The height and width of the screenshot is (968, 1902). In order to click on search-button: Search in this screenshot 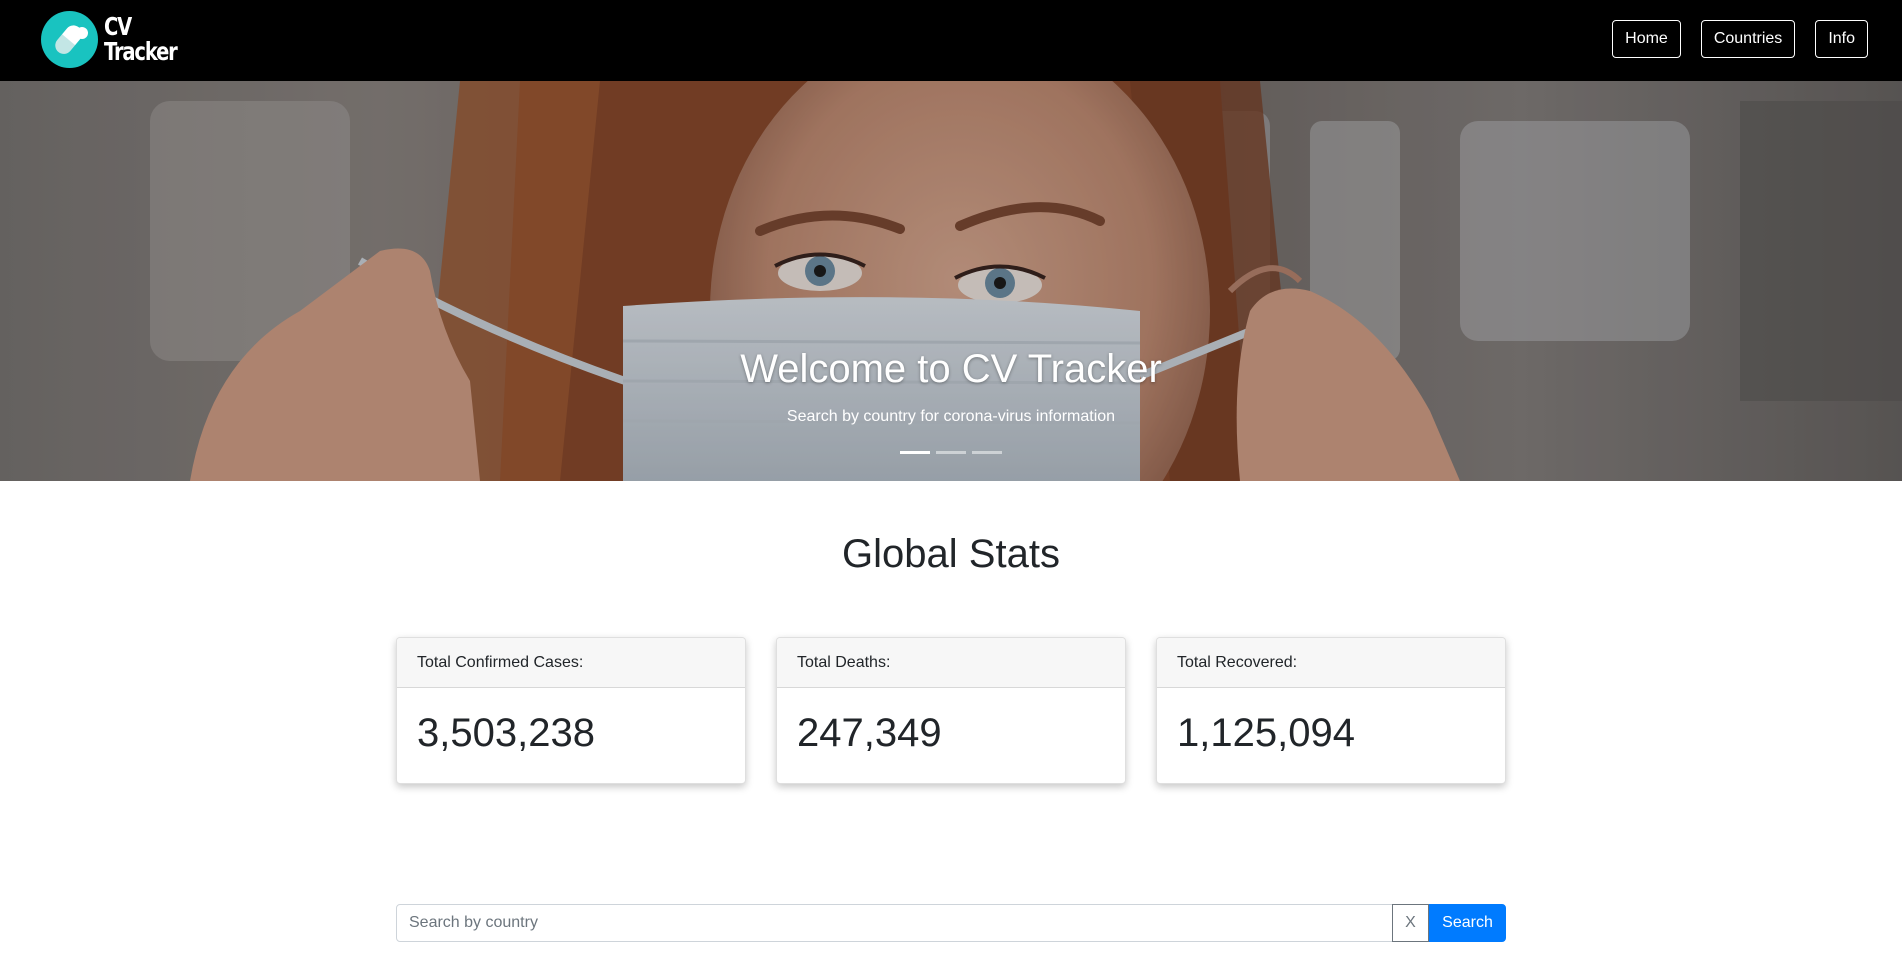, I will do `click(1467, 923)`.